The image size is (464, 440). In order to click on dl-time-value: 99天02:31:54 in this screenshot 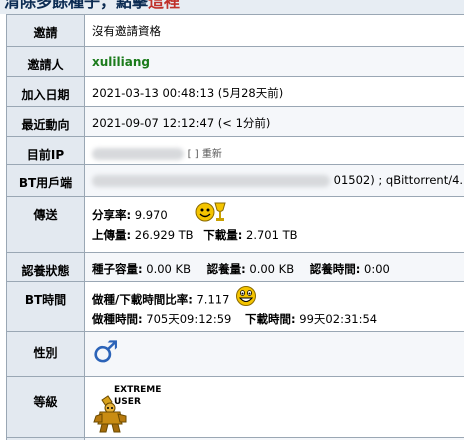, I will do `click(338, 319)`.